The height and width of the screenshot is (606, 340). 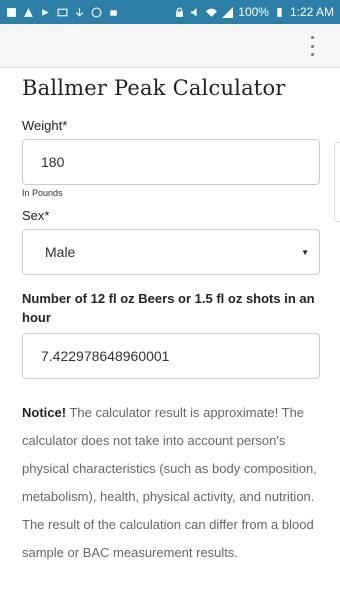 I want to click on download-icon, so click(x=79, y=12).